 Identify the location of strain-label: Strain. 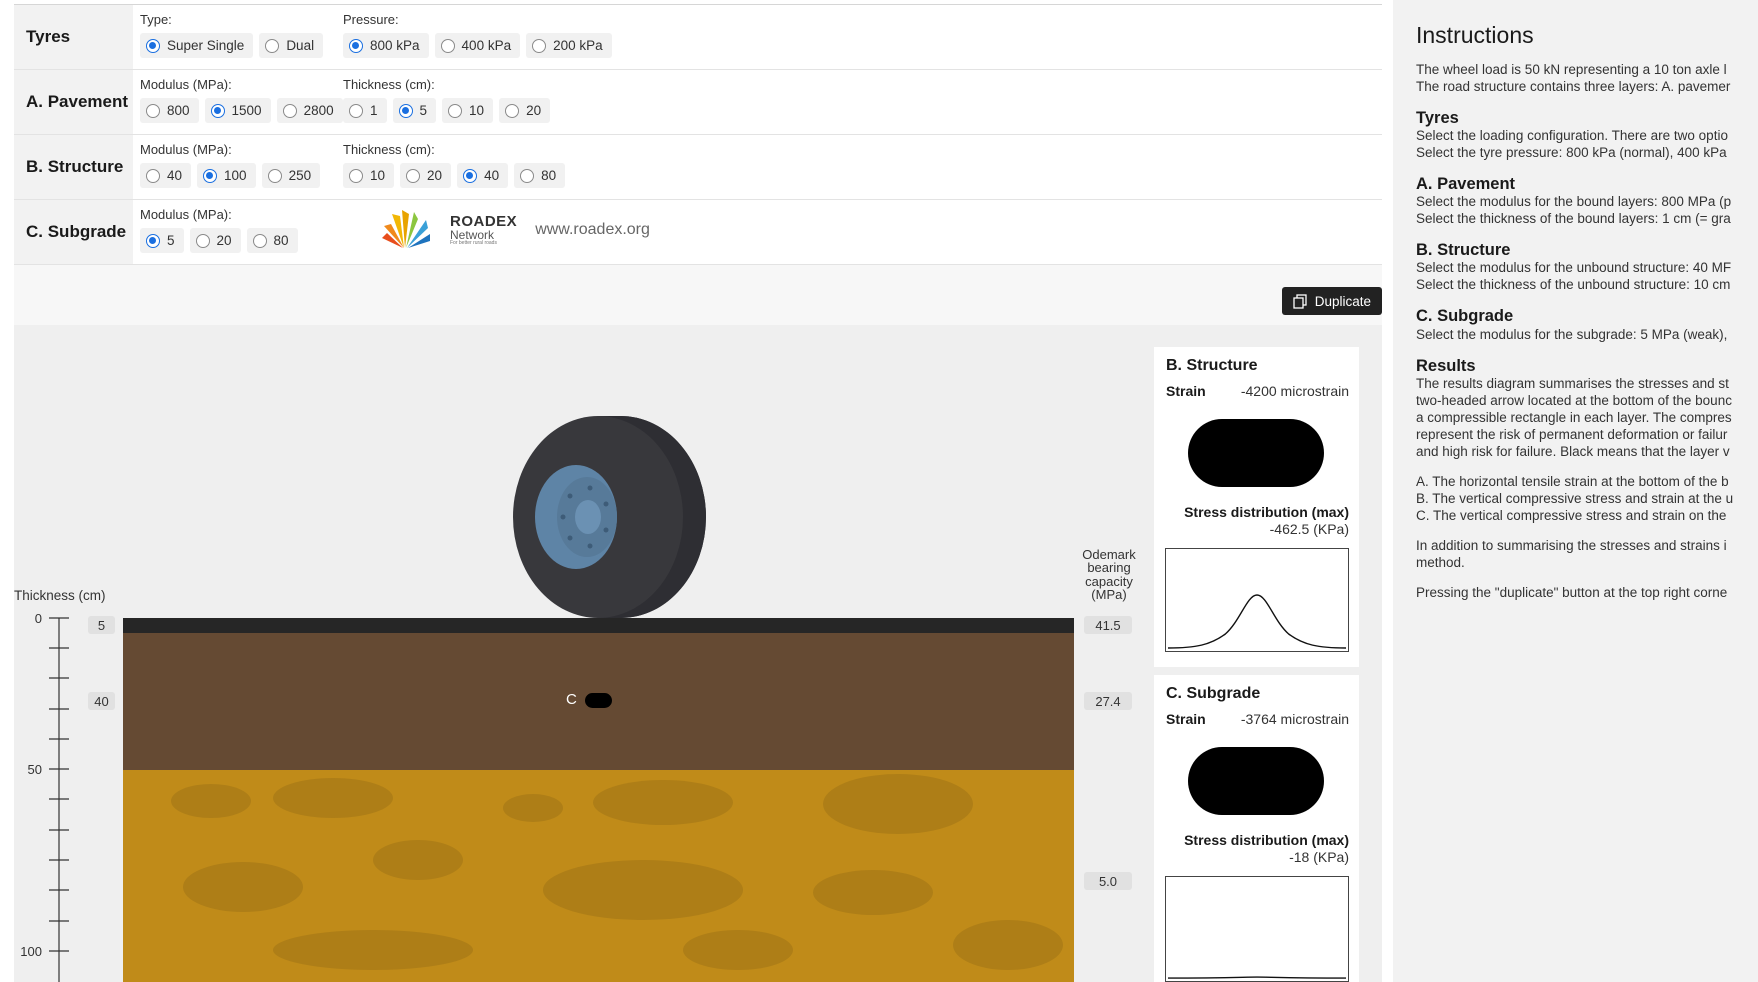
(1186, 719).